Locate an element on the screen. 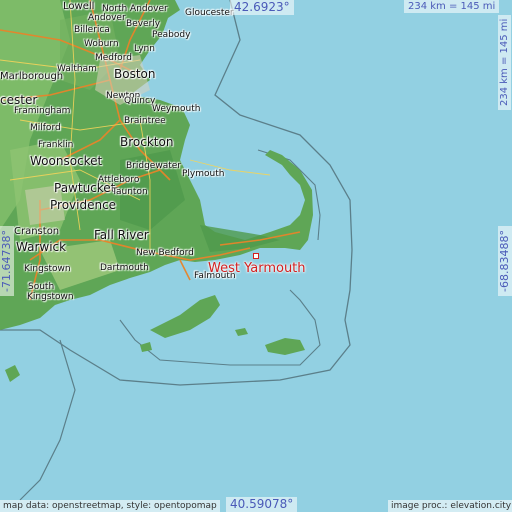  place-label: Beverly is located at coordinates (143, 24).